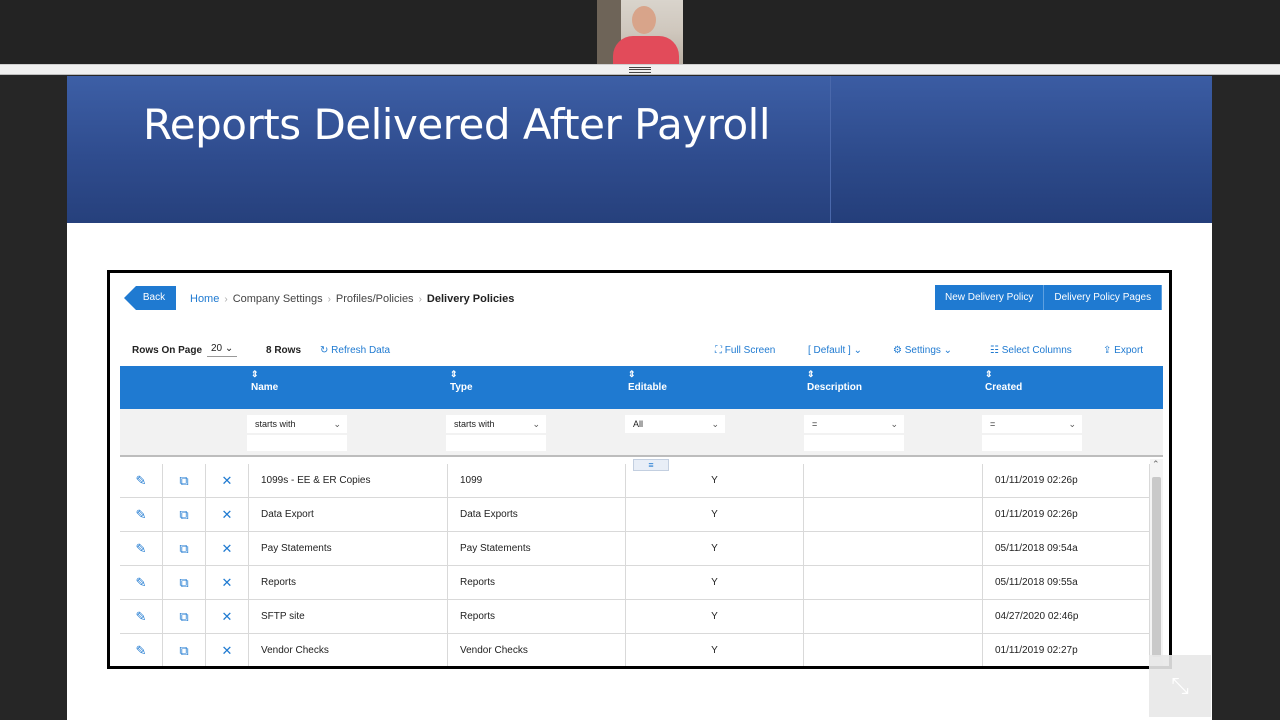 The image size is (1280, 720). Describe the element at coordinates (1066, 549) in the screenshot. I see `cell-created: 05/11/2018 09:54a` at that location.